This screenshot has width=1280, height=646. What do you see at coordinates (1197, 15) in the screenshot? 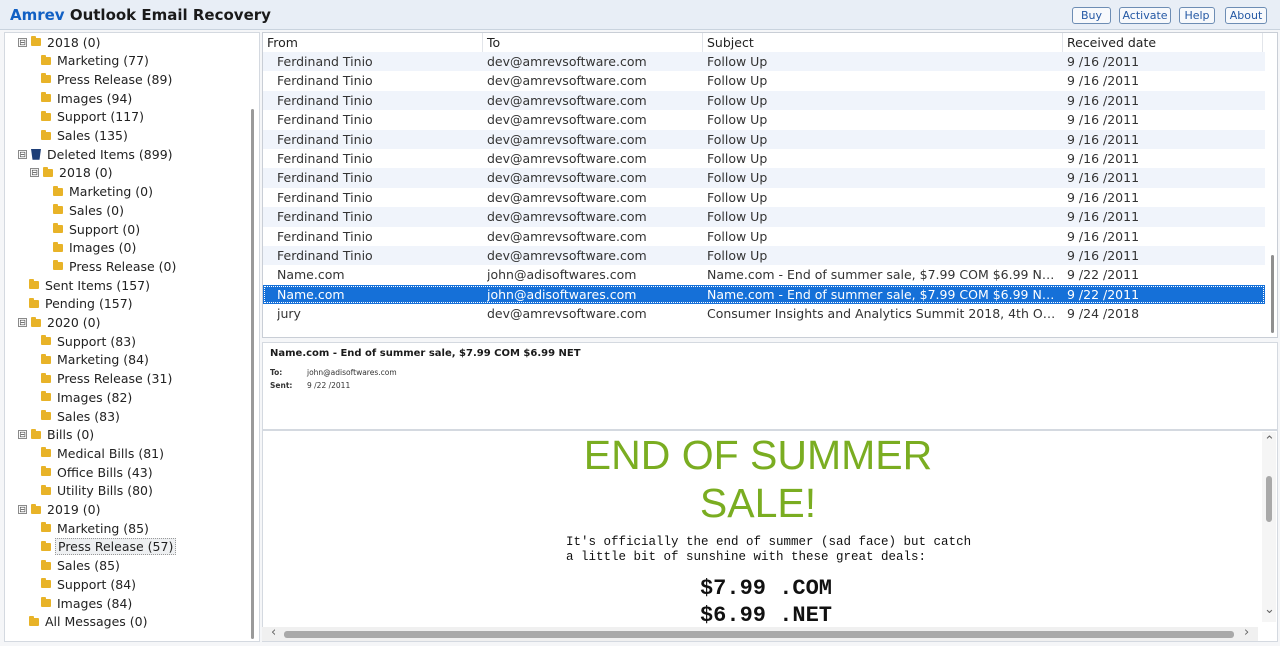
I see `help-button: Help` at bounding box center [1197, 15].